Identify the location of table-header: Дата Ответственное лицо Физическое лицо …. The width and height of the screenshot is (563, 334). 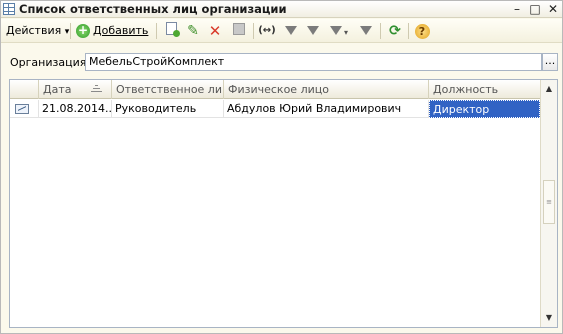
(275, 89).